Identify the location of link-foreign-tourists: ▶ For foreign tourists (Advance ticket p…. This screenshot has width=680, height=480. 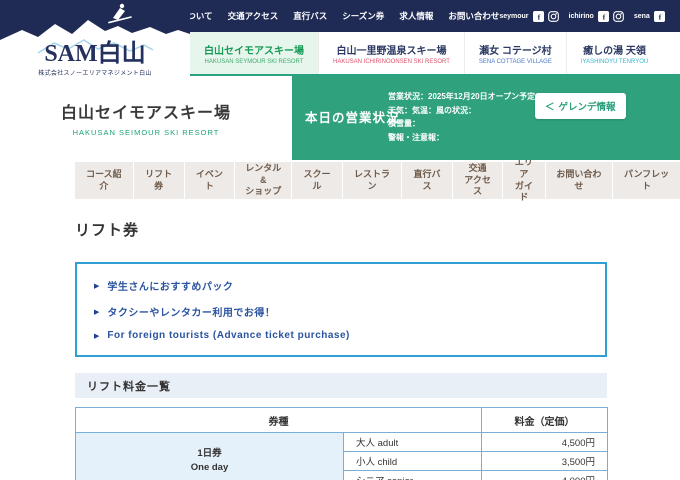
(341, 335).